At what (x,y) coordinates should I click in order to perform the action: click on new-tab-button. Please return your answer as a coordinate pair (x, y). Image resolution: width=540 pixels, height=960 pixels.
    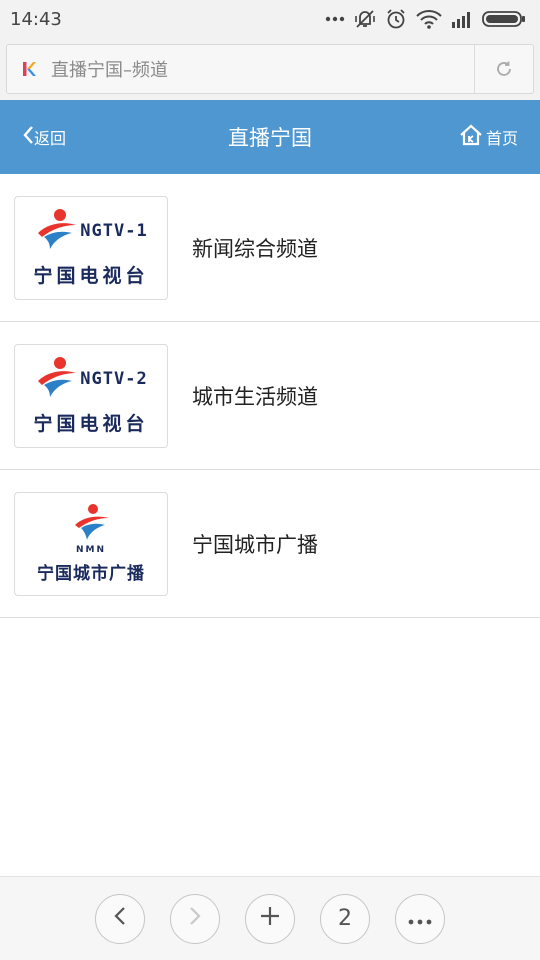
    Looking at the image, I should click on (270, 918).